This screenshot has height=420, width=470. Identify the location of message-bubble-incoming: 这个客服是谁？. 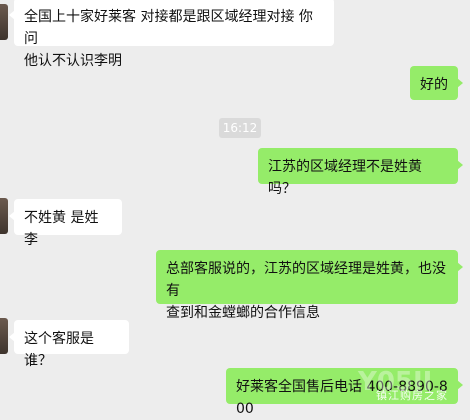
(69, 344).